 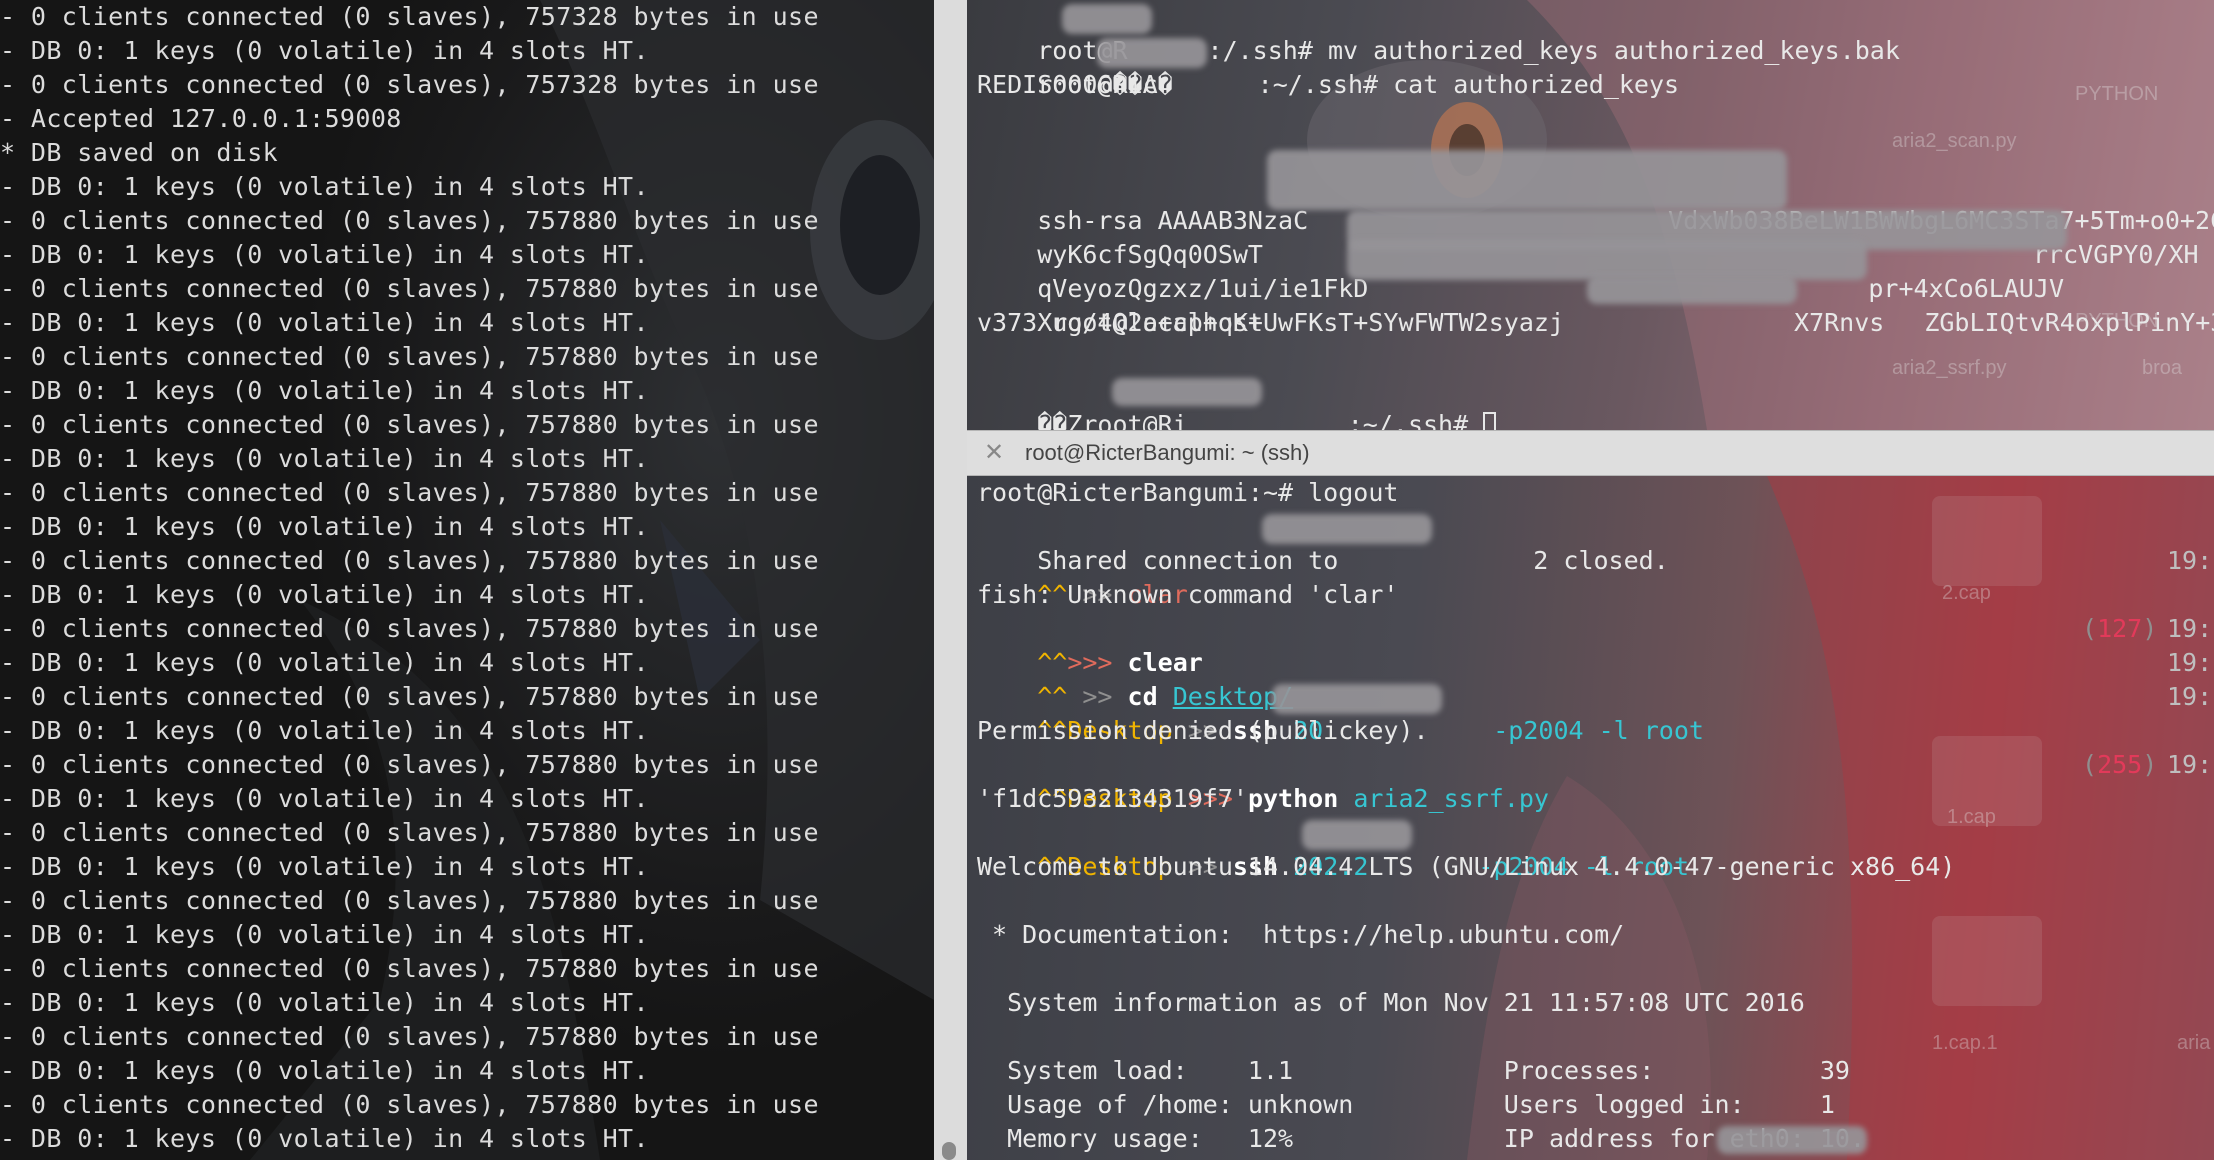 I want to click on exit-code: (255), so click(x=2120, y=764).